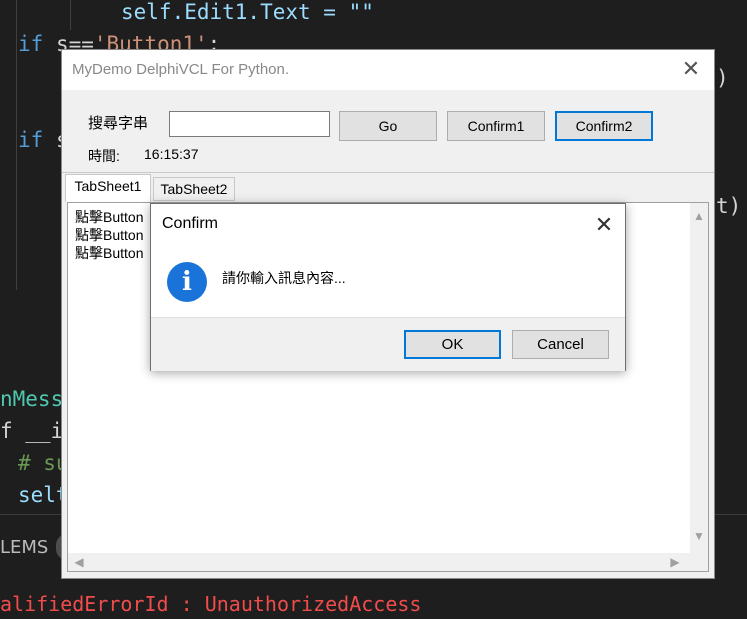  Describe the element at coordinates (118, 123) in the screenshot. I see `search-label: 搜尋字串` at that location.